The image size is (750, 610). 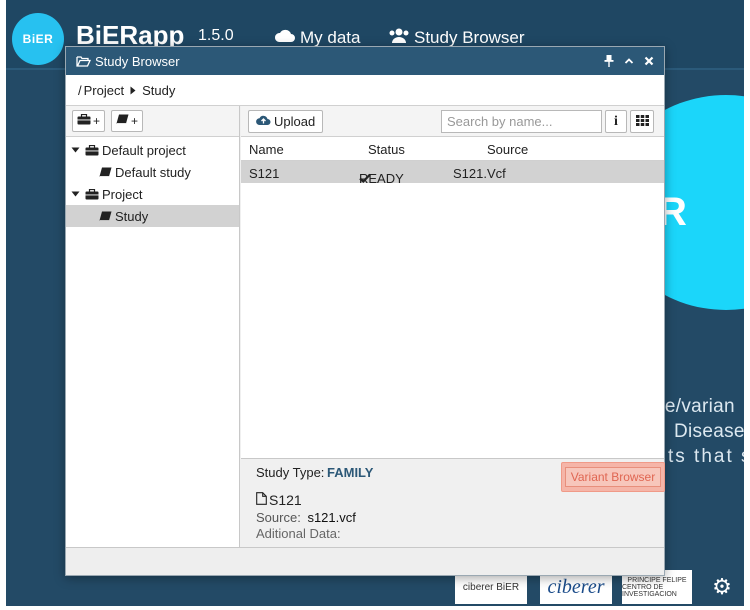 I want to click on variant-browser-label: Variant Browser, so click(x=613, y=477).